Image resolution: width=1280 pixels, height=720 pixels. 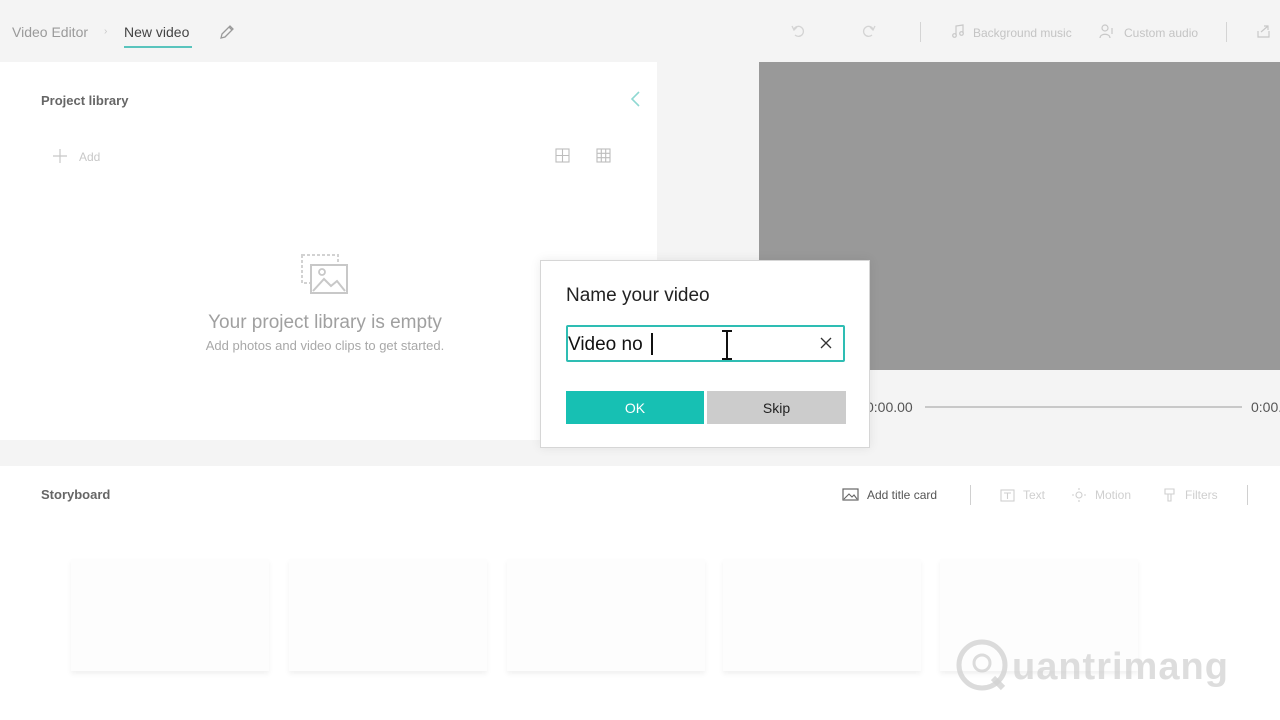 What do you see at coordinates (1022, 33) in the screenshot?
I see `background-music-button: Background music` at bounding box center [1022, 33].